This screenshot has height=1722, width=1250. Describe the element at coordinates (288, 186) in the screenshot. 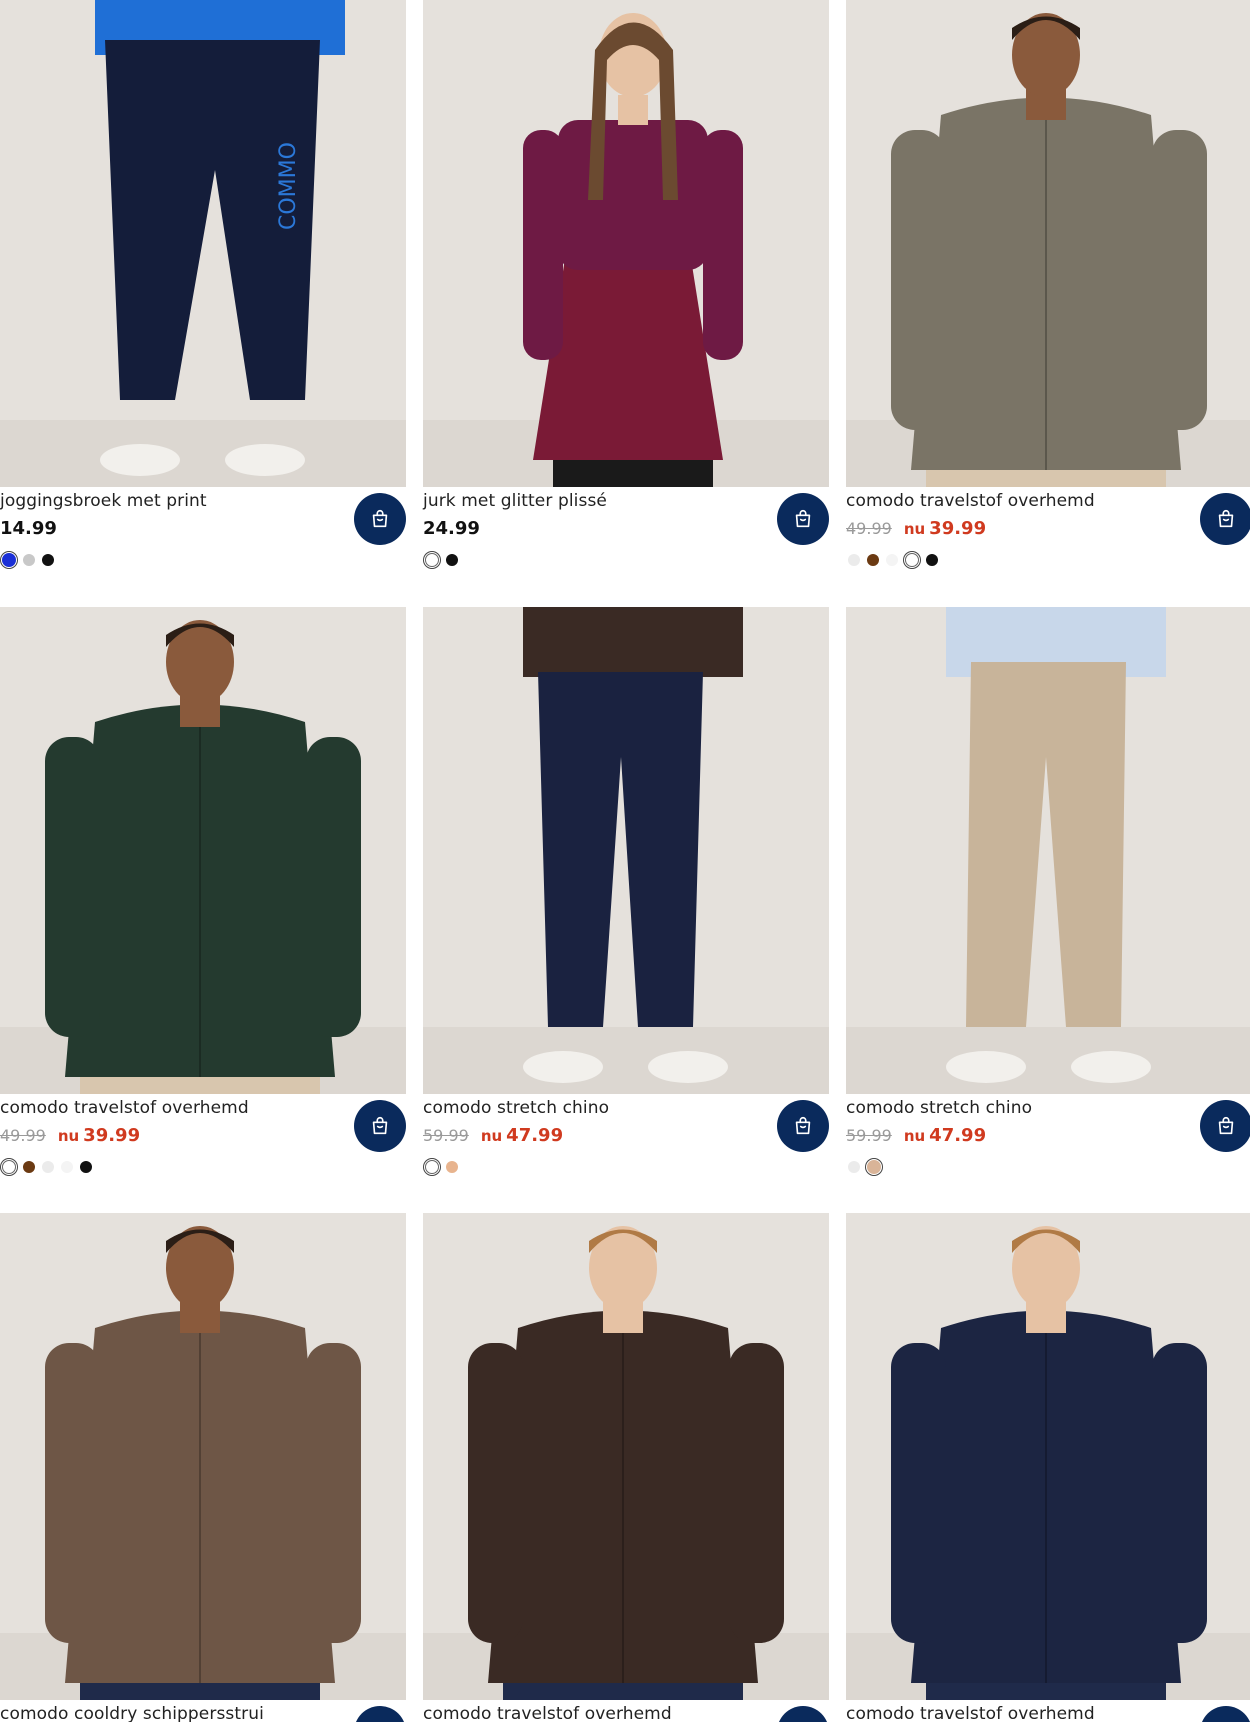

I see `svg-text: COMMO` at that location.